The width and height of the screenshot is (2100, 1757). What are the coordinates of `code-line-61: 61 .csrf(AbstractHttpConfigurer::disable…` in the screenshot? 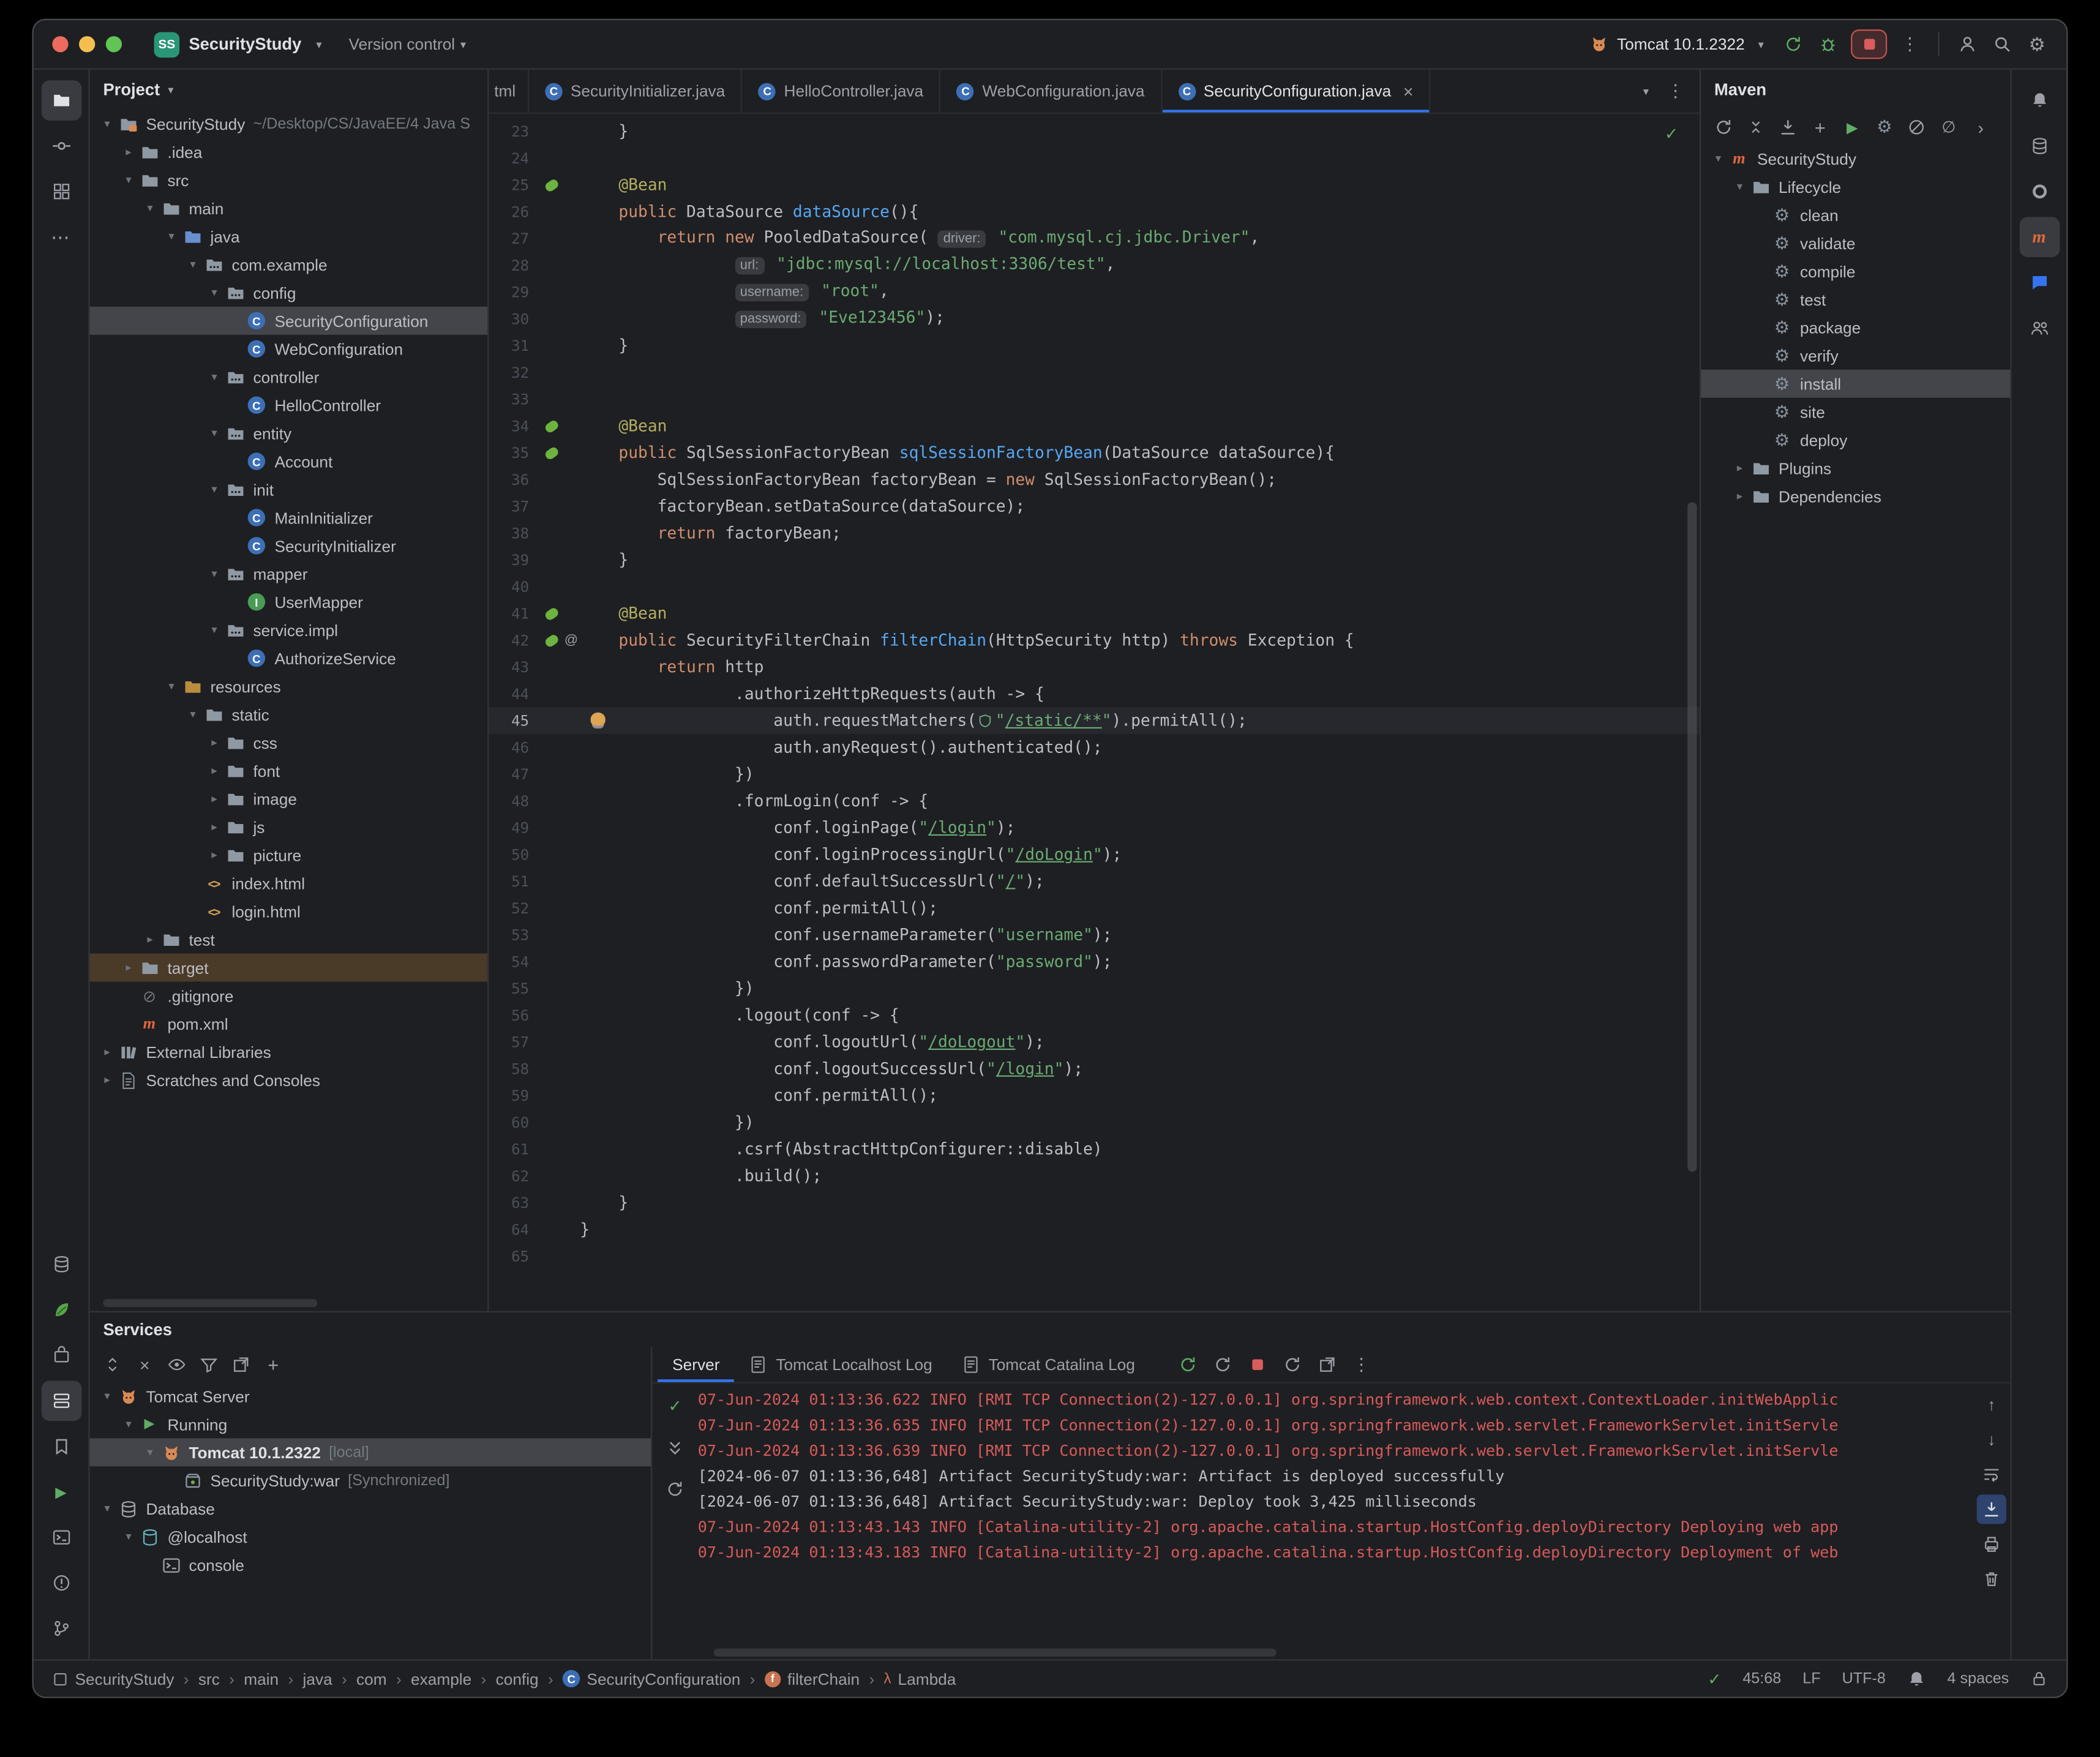 It's located at (1094, 1149).